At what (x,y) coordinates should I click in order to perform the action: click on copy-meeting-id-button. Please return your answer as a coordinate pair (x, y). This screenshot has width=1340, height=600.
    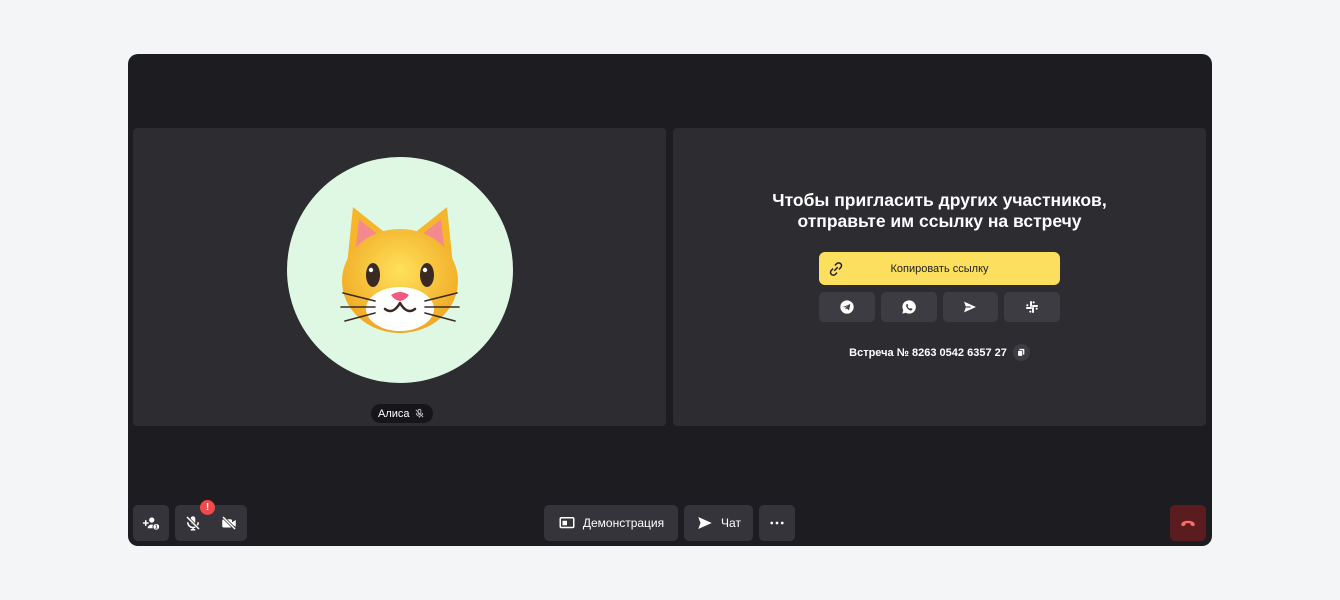
    Looking at the image, I should click on (1021, 352).